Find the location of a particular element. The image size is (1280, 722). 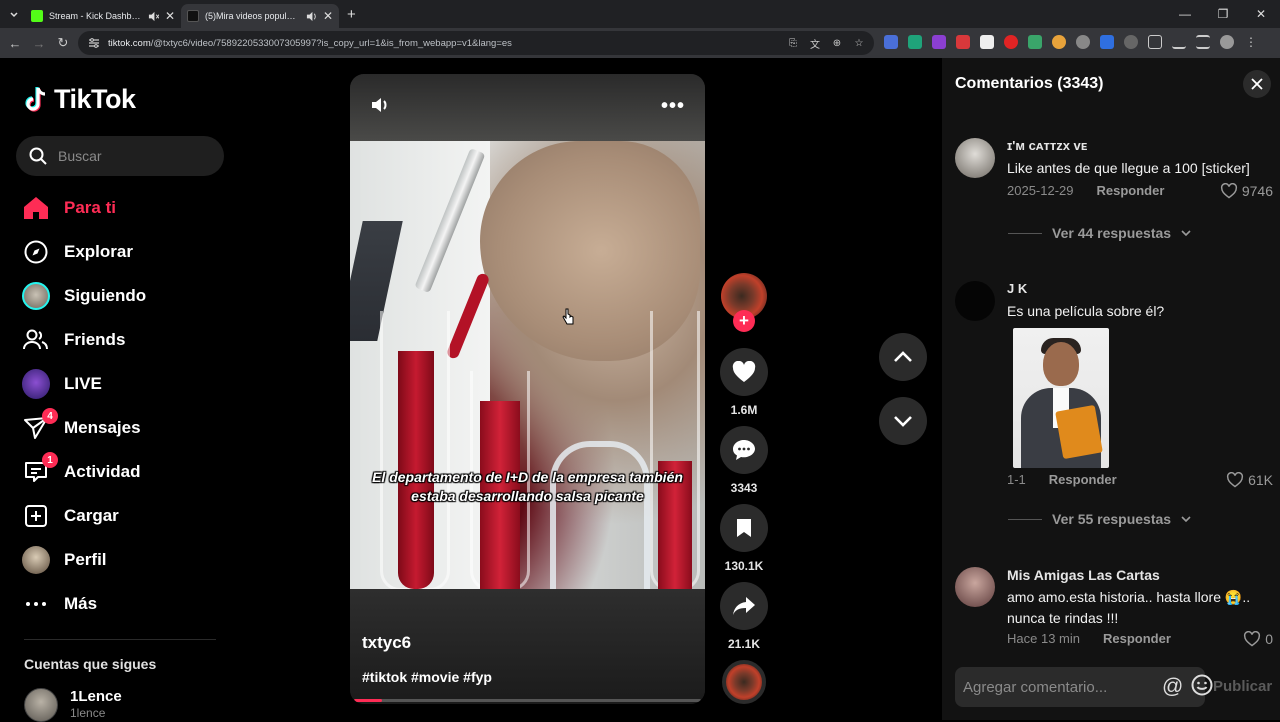

url-domain: tiktok.com is located at coordinates (129, 43).